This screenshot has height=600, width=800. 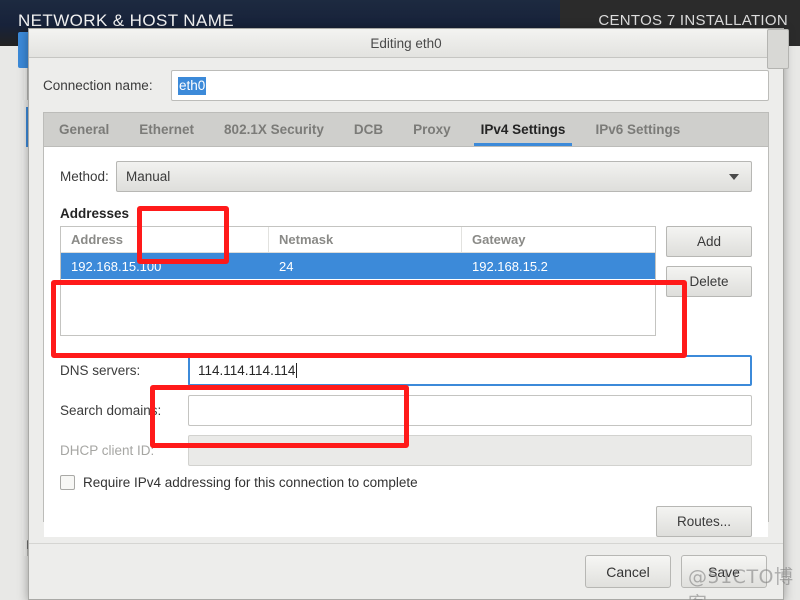 I want to click on tab-dcb-label: DCB, so click(x=368, y=129).